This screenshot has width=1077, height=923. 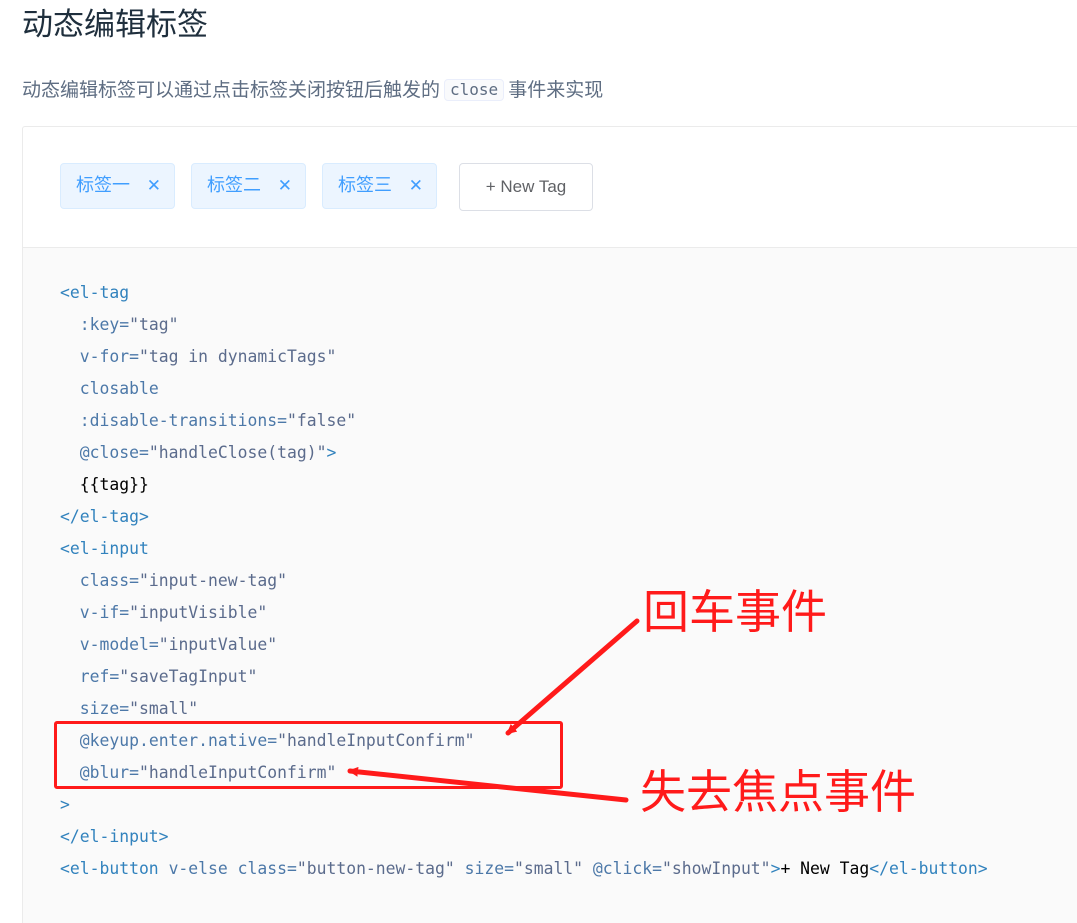 What do you see at coordinates (104, 548) in the screenshot?
I see `code-token: <el-input` at bounding box center [104, 548].